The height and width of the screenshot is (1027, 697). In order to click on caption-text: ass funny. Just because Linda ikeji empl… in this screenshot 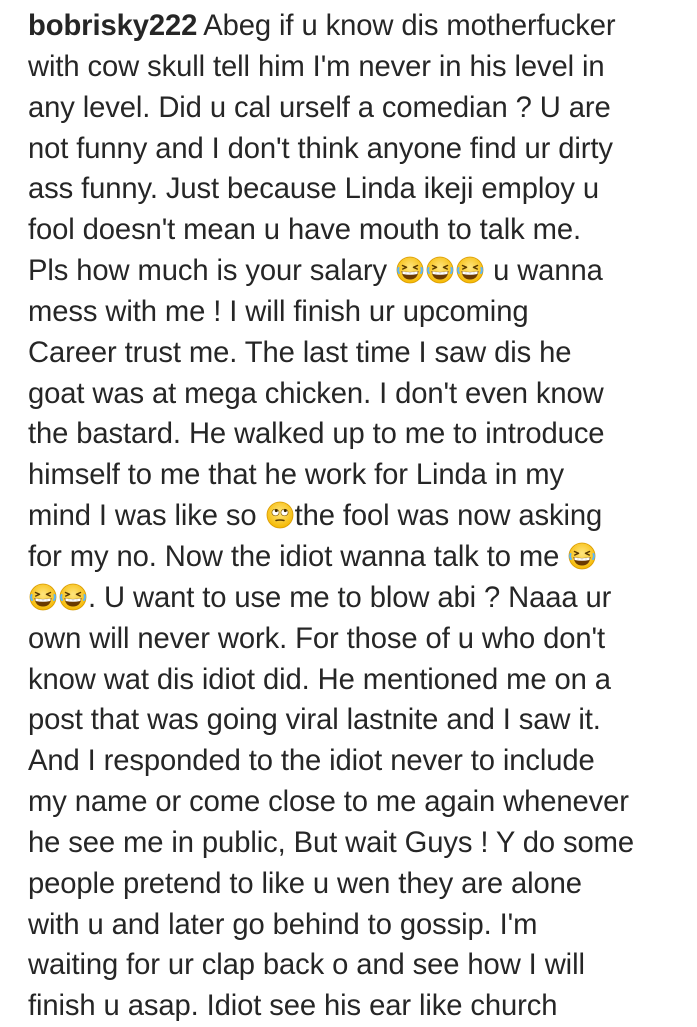, I will do `click(314, 189)`.